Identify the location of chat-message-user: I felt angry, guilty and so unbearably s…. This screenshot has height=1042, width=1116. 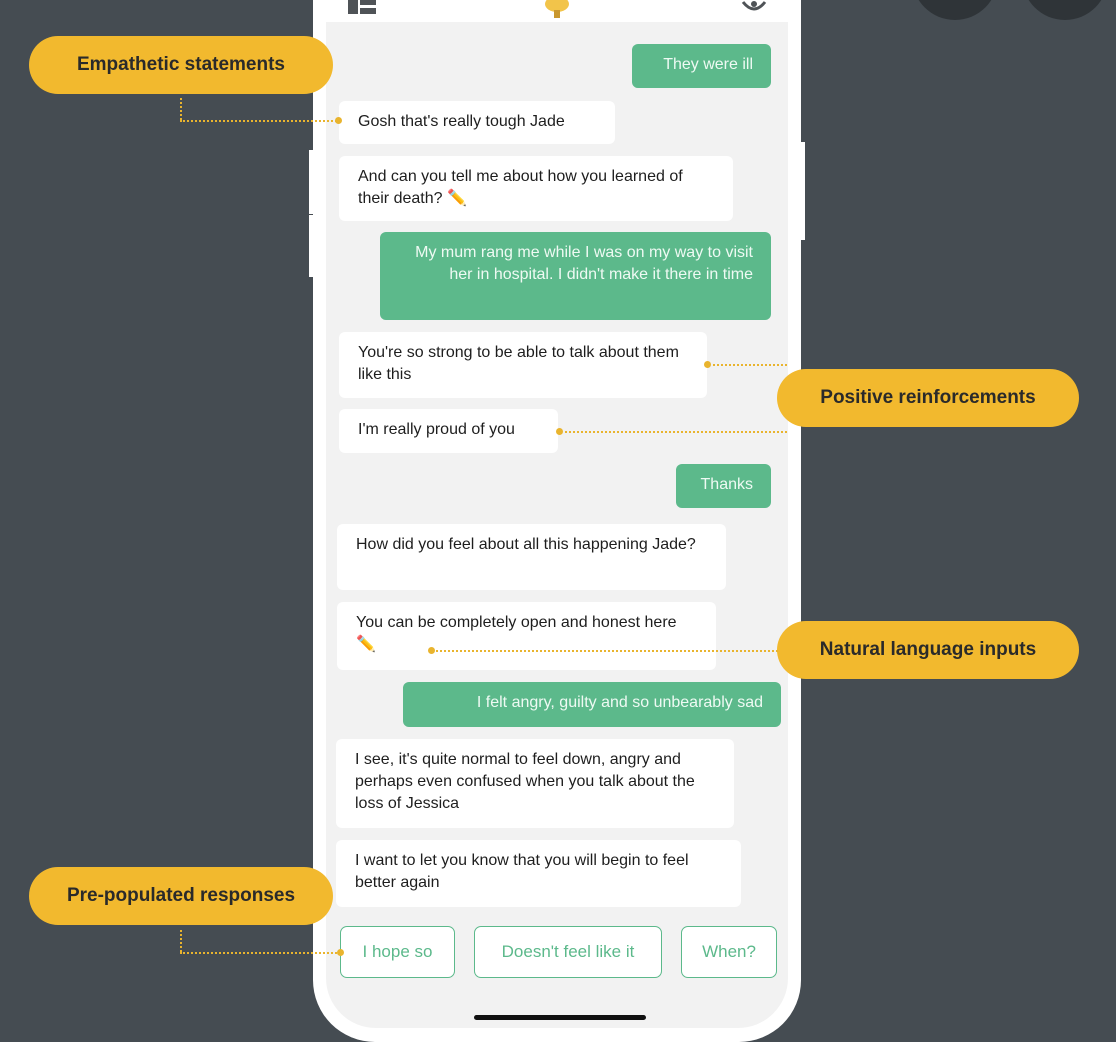
(592, 704).